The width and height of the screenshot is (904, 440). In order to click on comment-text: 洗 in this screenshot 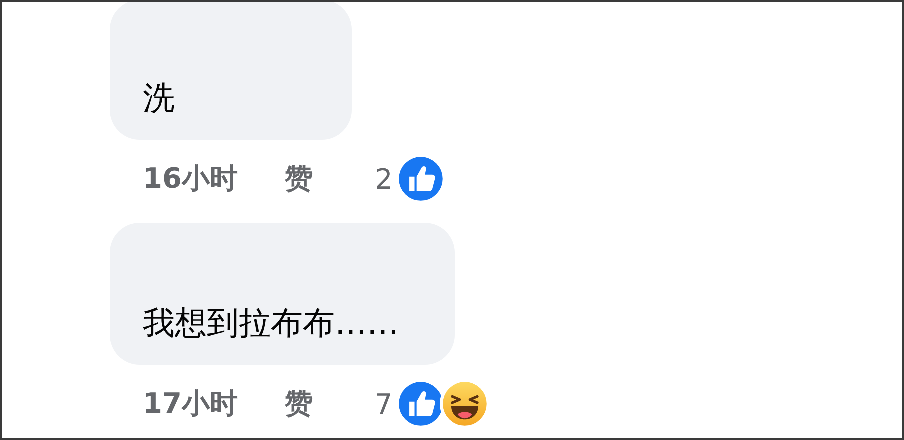, I will do `click(159, 98)`.